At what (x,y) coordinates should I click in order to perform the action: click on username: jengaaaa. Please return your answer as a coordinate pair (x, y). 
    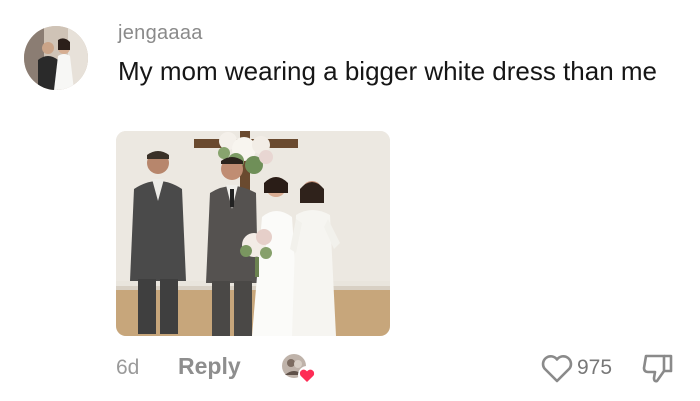
    Looking at the image, I should click on (160, 33).